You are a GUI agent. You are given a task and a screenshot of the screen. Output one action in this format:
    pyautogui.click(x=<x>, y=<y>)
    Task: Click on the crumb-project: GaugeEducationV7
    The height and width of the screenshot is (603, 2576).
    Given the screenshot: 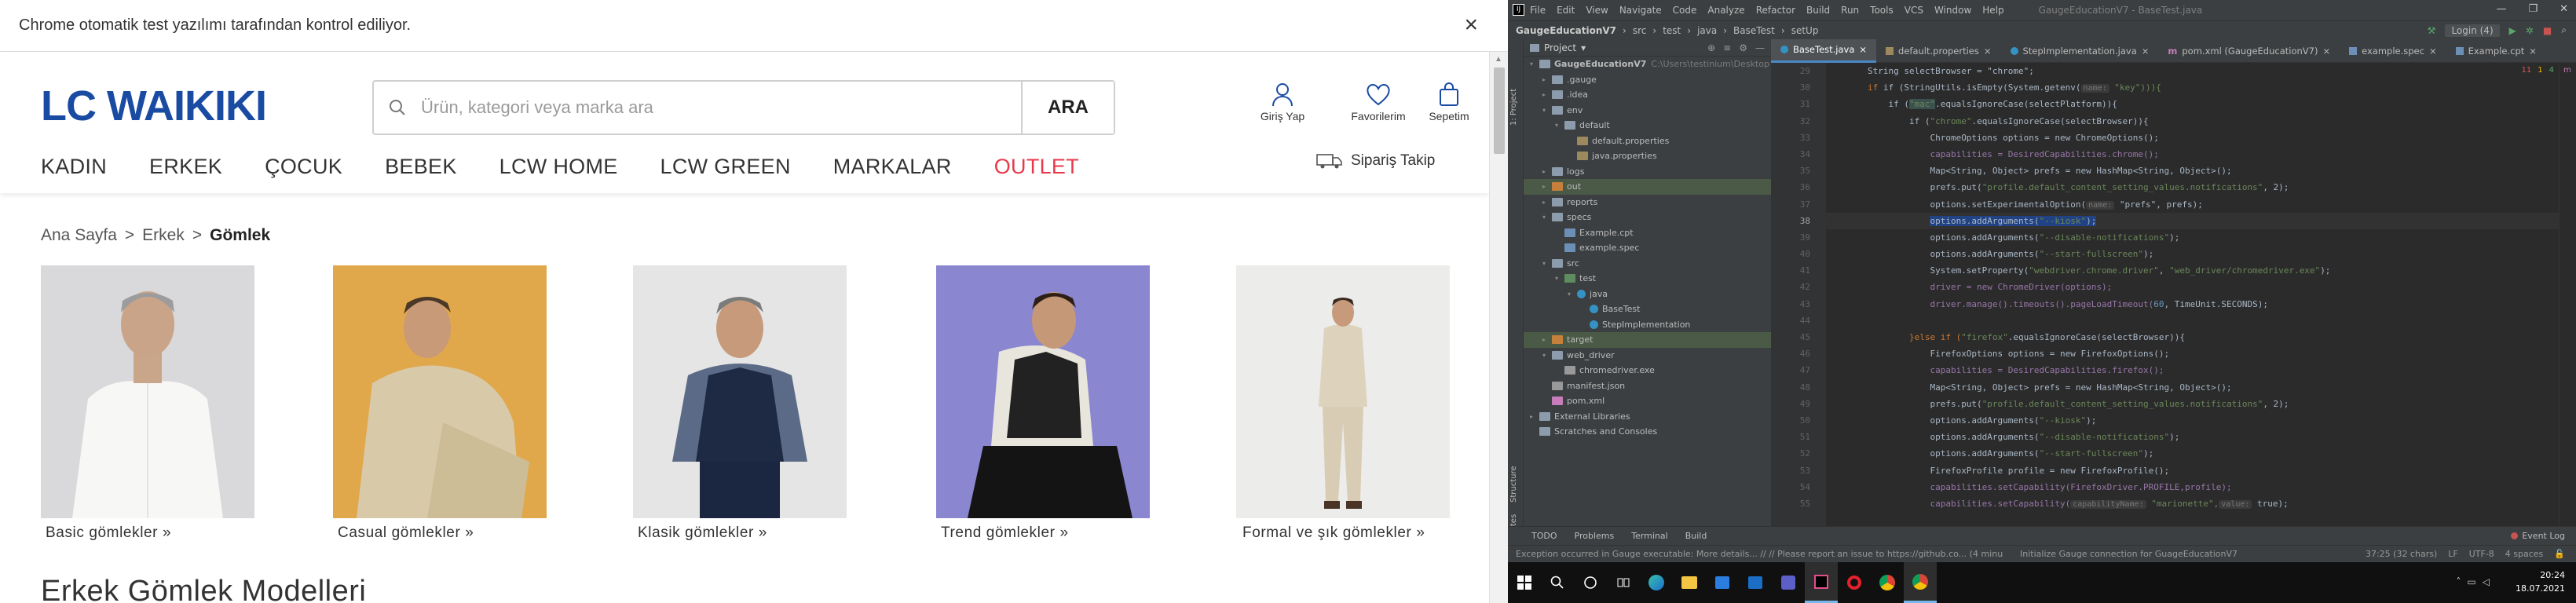 What is the action you would take?
    pyautogui.click(x=1566, y=30)
    